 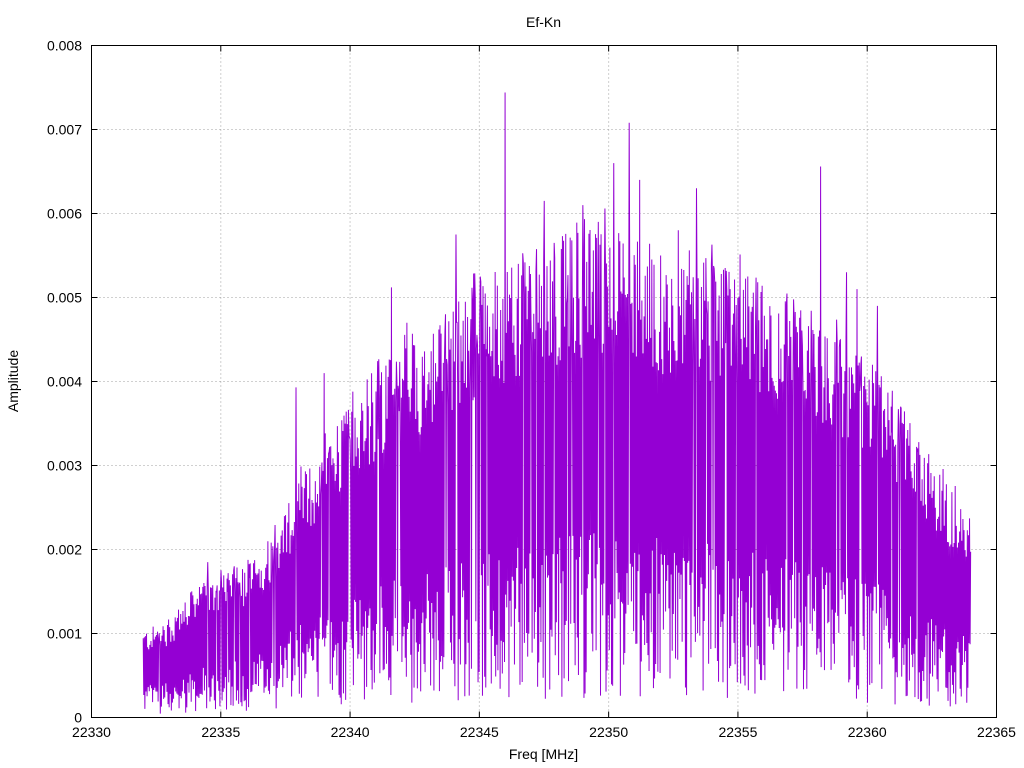 I want to click on y-tick-label: 0.004, so click(x=64, y=382).